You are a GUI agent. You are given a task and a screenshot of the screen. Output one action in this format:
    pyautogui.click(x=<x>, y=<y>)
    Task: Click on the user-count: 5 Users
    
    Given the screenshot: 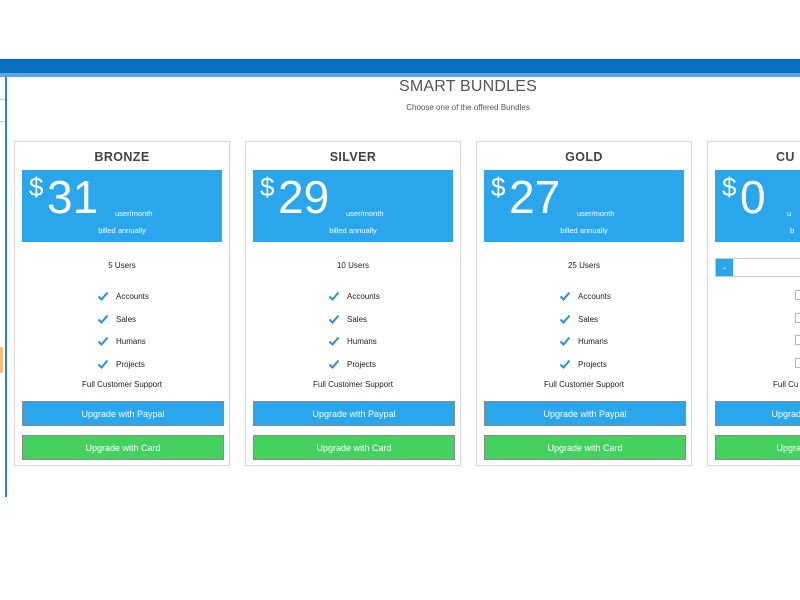 What is the action you would take?
    pyautogui.click(x=122, y=265)
    